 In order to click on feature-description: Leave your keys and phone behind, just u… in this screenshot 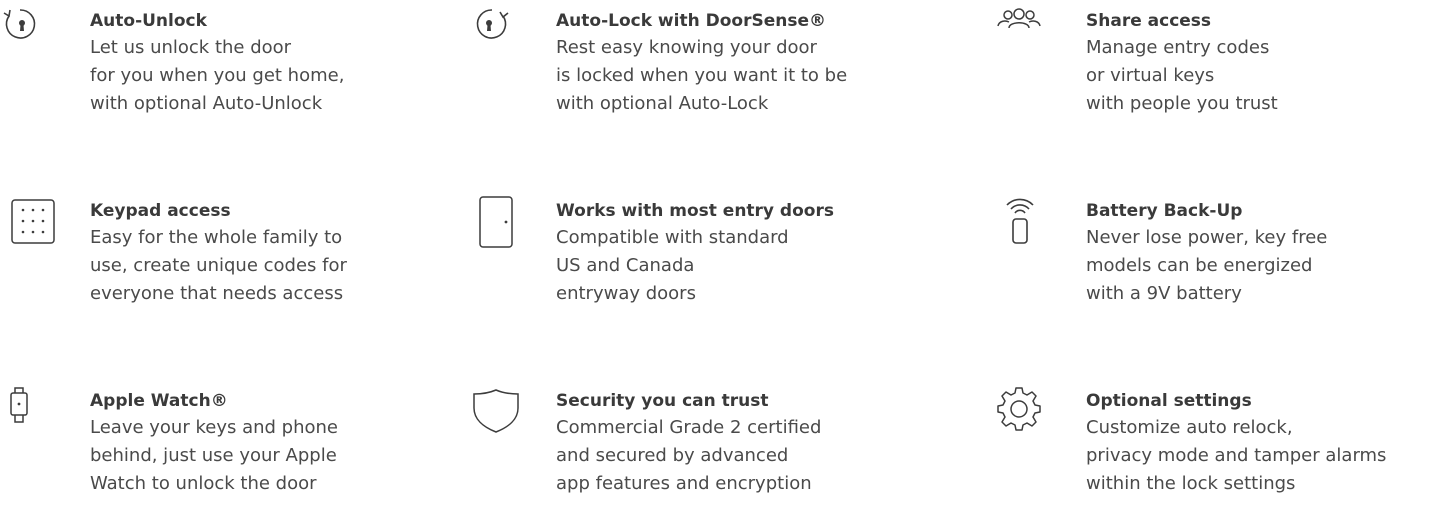, I will do `click(214, 455)`.